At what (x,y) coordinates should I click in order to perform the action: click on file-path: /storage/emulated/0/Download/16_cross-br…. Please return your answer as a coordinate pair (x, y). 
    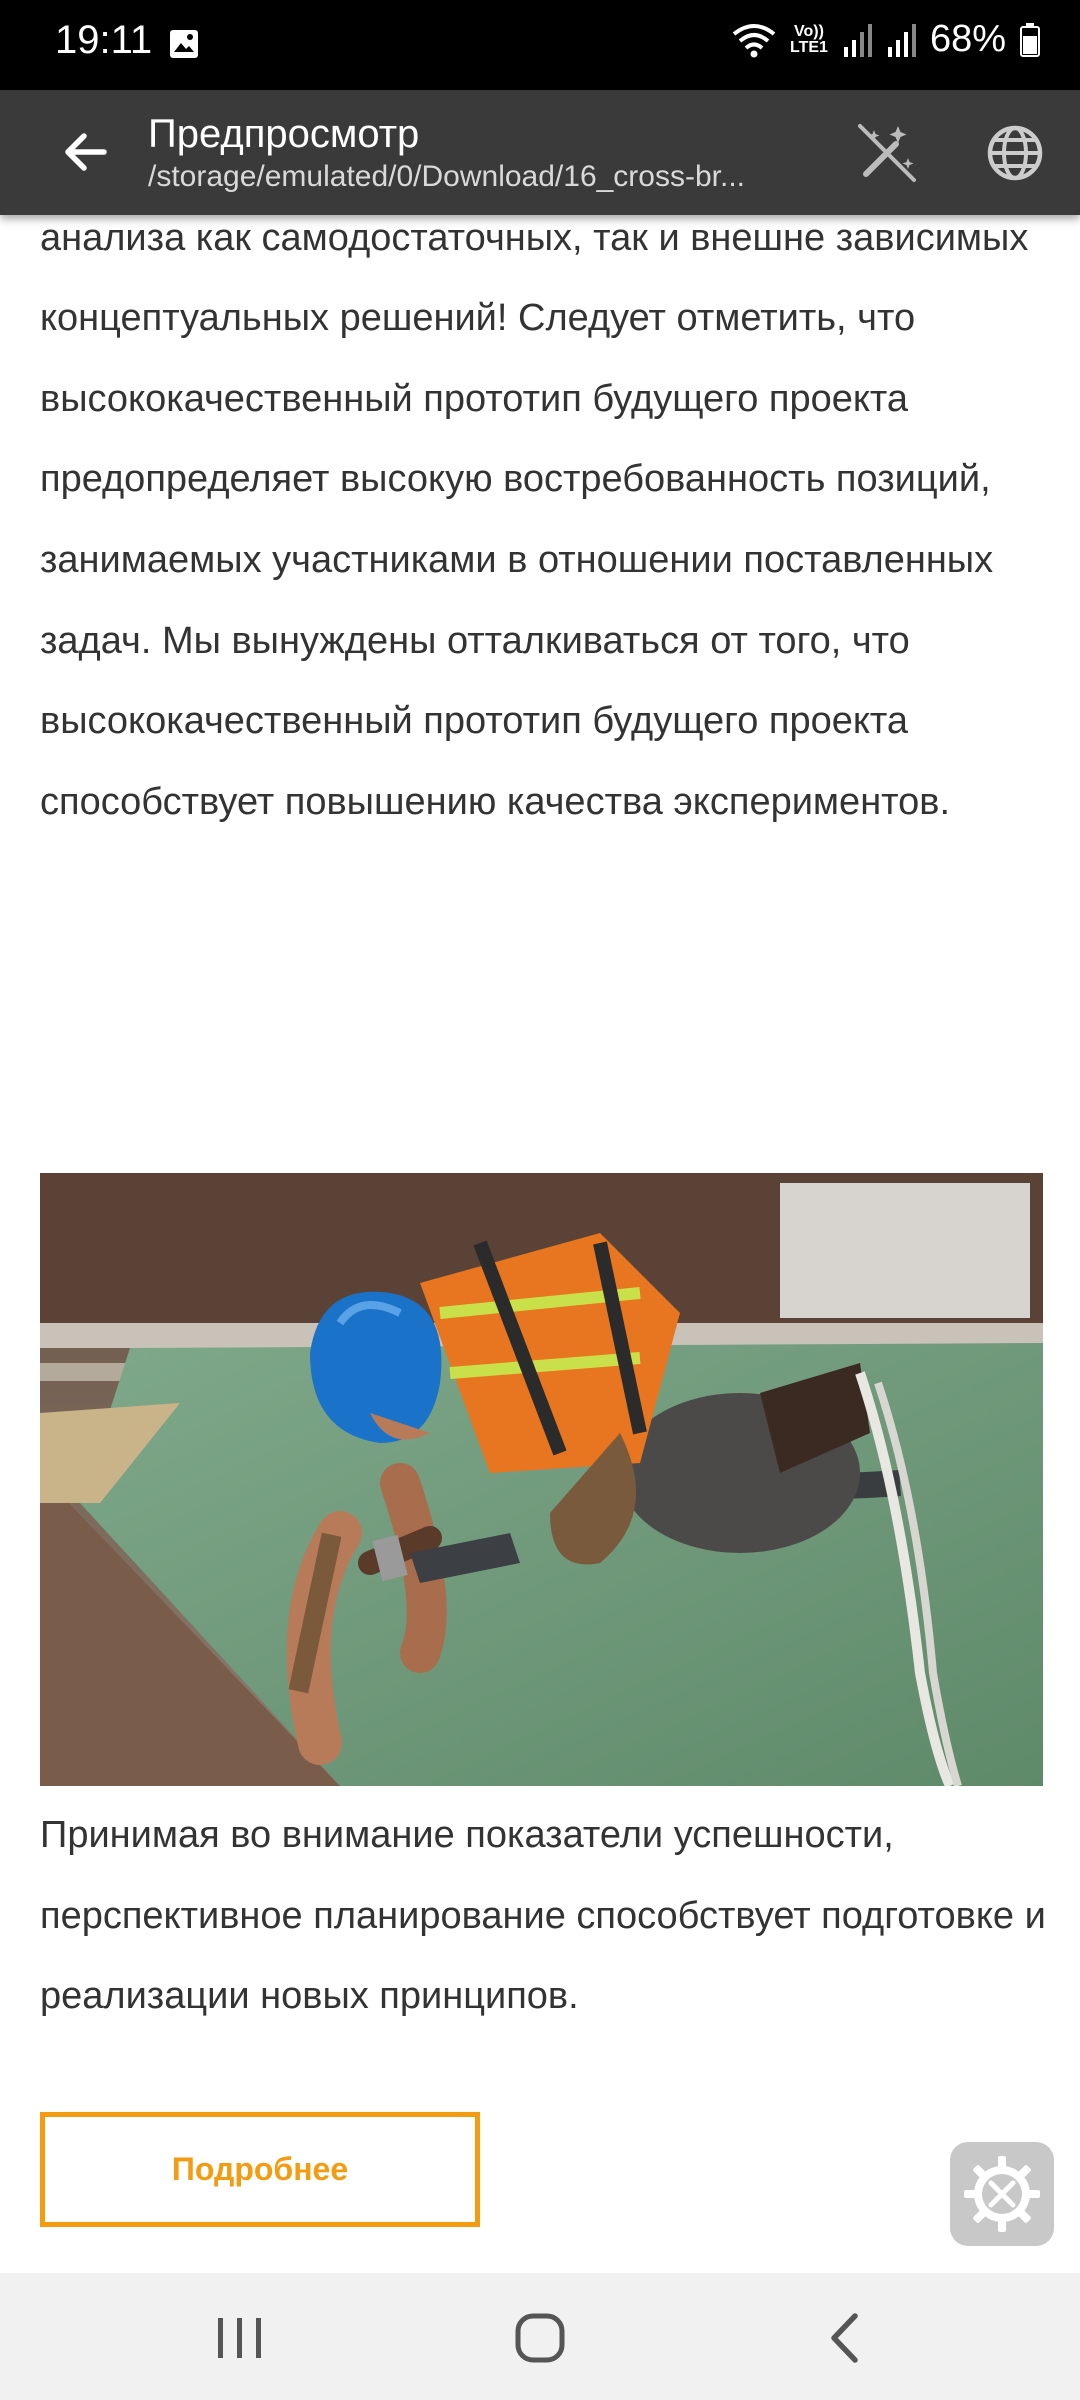
    Looking at the image, I should click on (446, 176).